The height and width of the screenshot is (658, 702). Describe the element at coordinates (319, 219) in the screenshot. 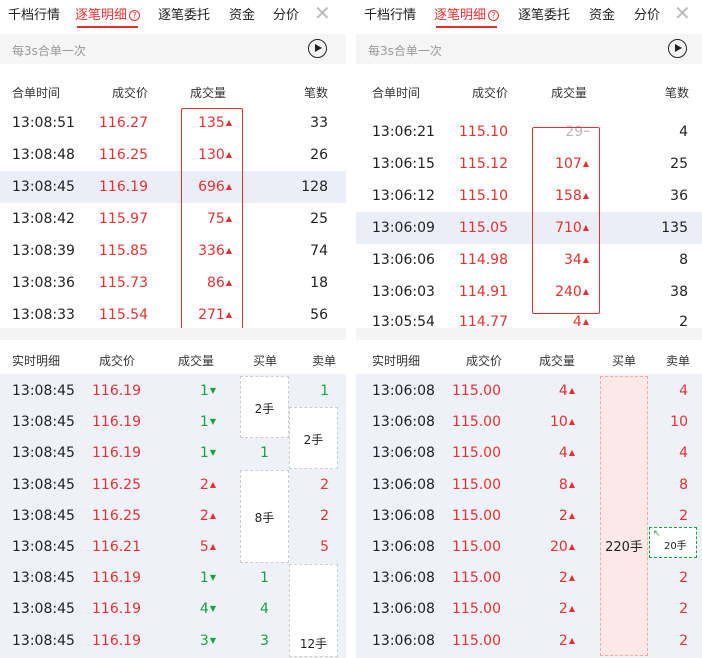

I see `count-value: 25` at that location.